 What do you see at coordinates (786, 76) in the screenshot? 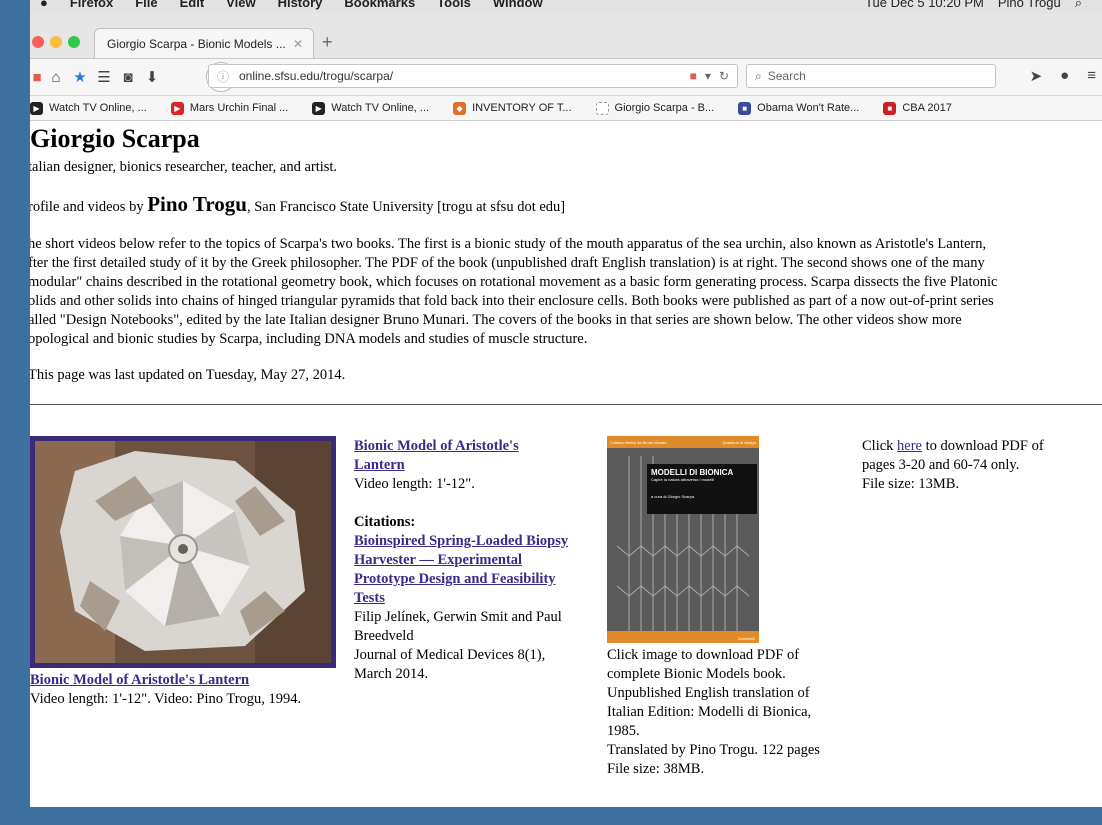
I see `search-placeholder: Search` at bounding box center [786, 76].